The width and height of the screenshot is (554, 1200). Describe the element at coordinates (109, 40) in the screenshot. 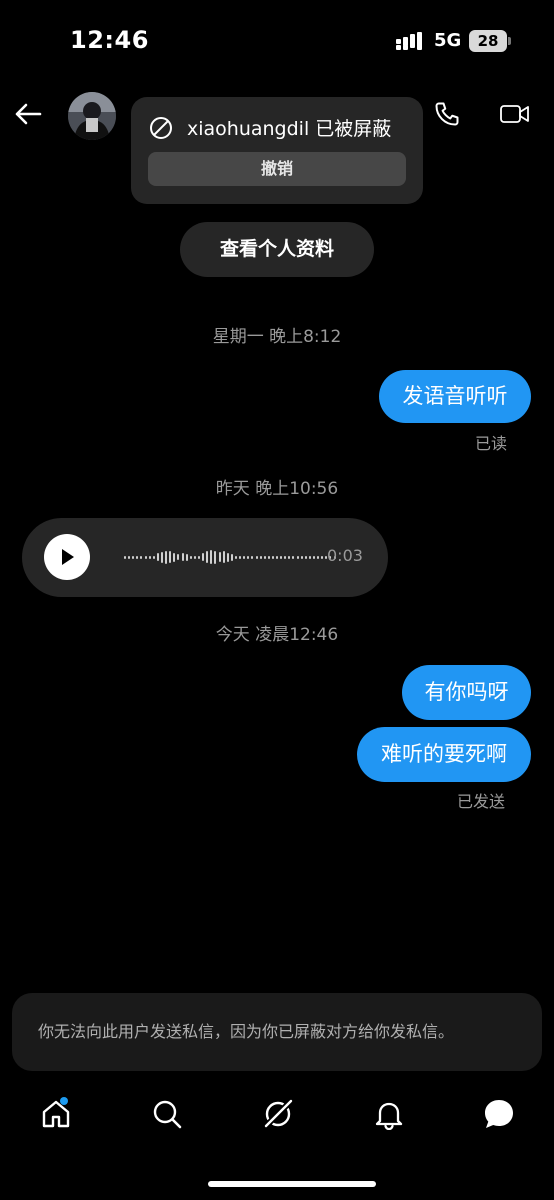

I see `status-time: 12:46` at that location.